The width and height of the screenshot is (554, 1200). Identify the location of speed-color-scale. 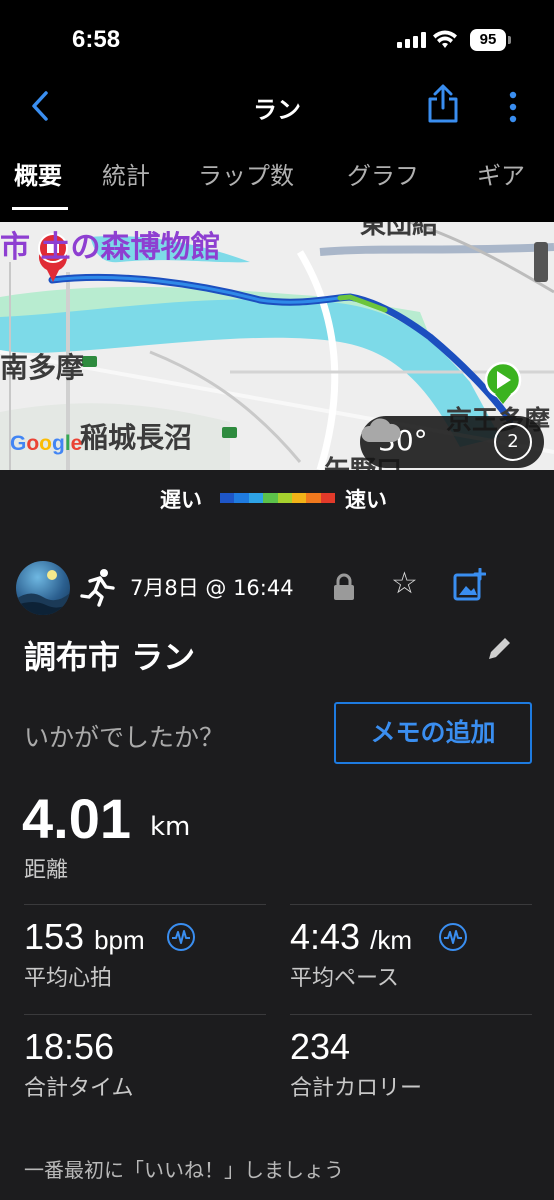
(277, 498).